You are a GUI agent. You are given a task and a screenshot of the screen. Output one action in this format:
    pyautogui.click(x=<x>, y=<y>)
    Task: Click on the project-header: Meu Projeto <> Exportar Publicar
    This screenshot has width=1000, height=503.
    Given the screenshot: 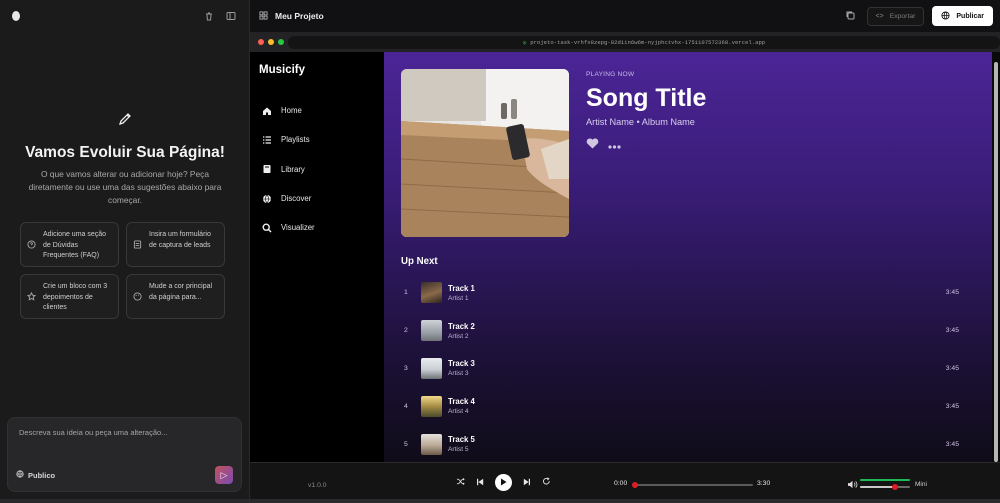 What is the action you would take?
    pyautogui.click(x=625, y=16)
    